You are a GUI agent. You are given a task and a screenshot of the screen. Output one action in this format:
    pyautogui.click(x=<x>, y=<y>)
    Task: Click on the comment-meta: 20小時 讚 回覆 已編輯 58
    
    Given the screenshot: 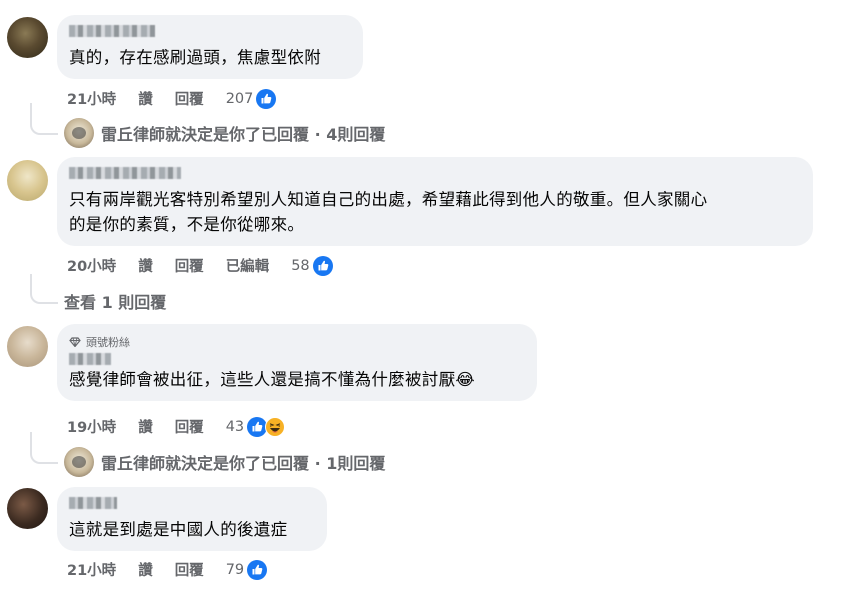 What is the action you would take?
    pyautogui.click(x=200, y=265)
    